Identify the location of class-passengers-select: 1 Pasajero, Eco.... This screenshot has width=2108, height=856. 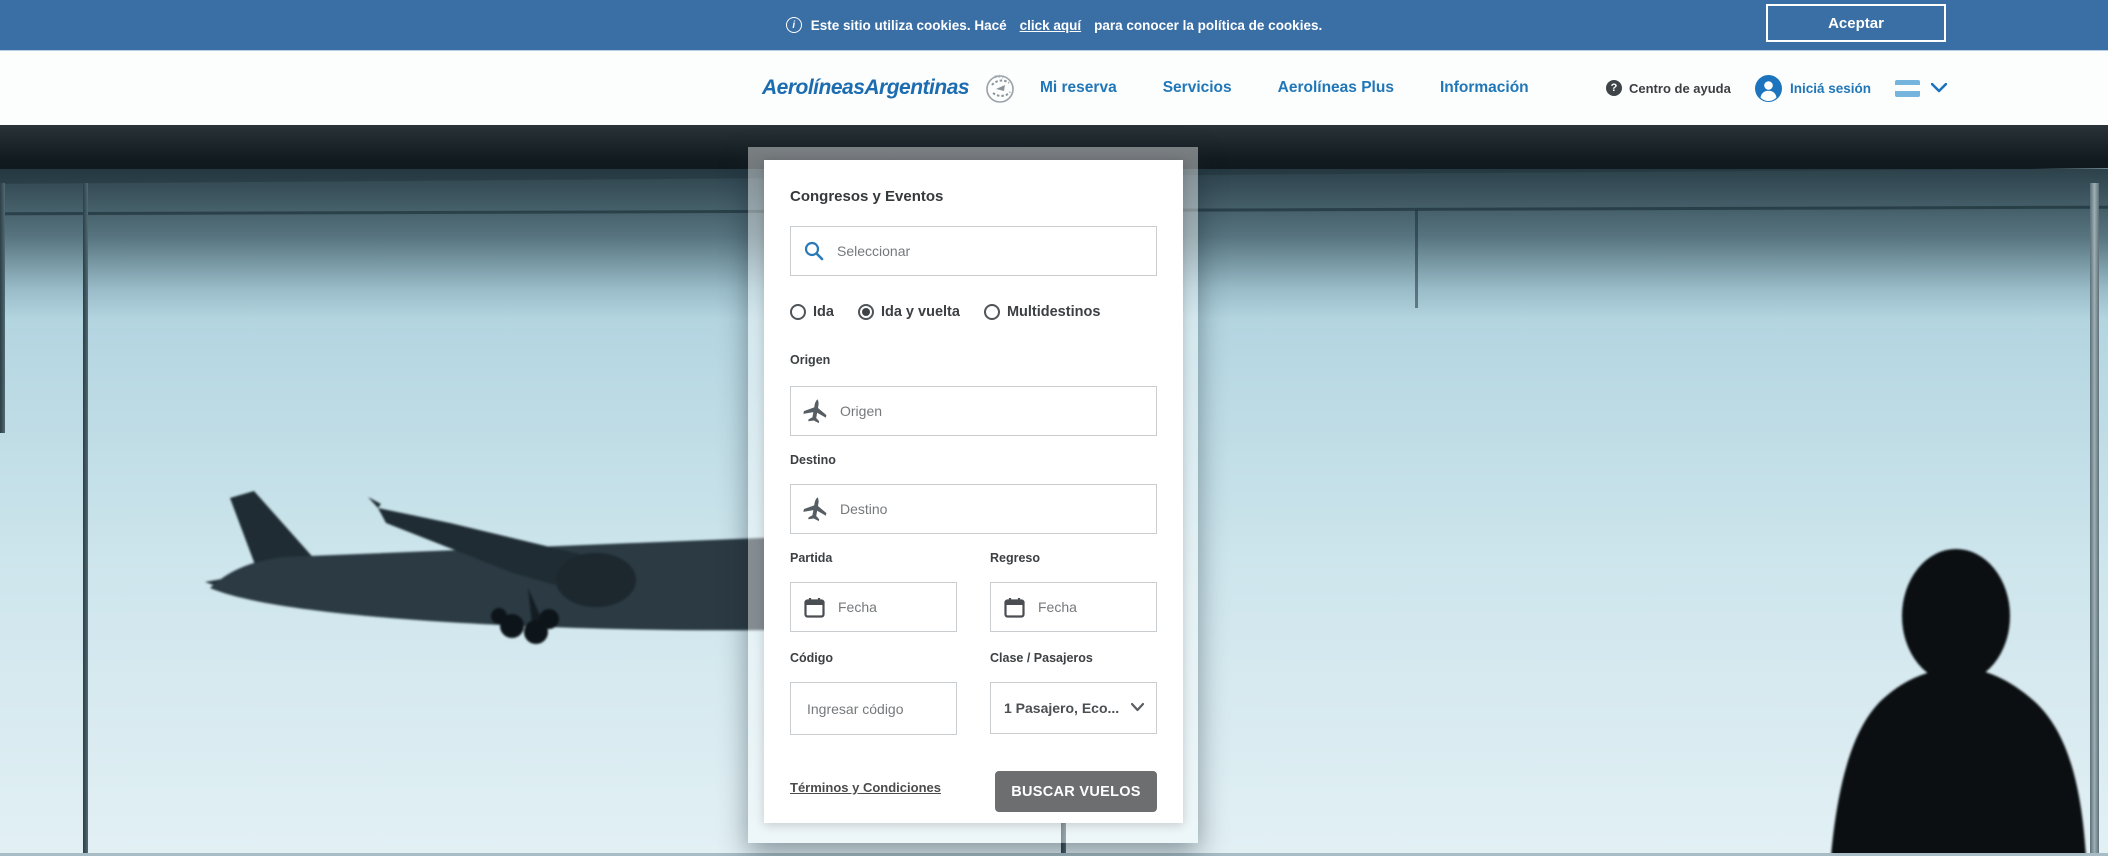
(1073, 708).